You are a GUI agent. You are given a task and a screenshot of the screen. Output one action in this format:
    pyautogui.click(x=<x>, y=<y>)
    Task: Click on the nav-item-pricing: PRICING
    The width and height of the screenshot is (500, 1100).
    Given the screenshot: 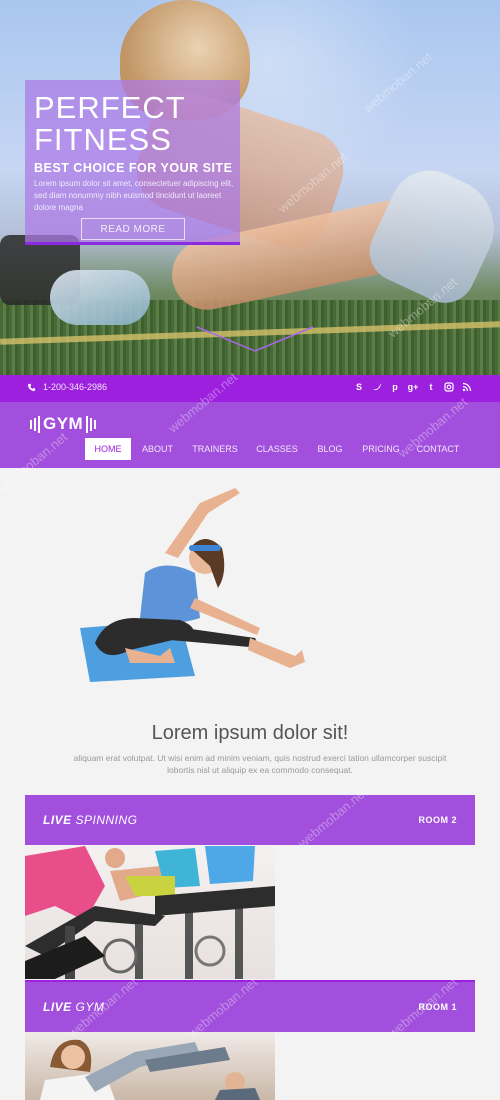 What is the action you would take?
    pyautogui.click(x=381, y=449)
    